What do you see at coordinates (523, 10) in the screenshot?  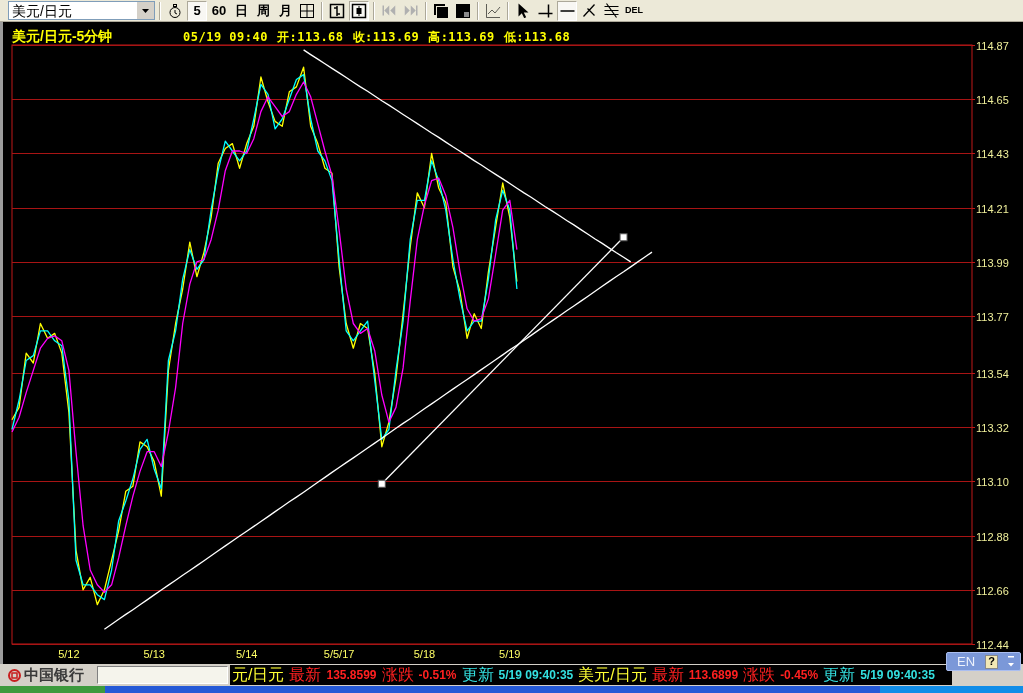 I see `pointer-icon` at bounding box center [523, 10].